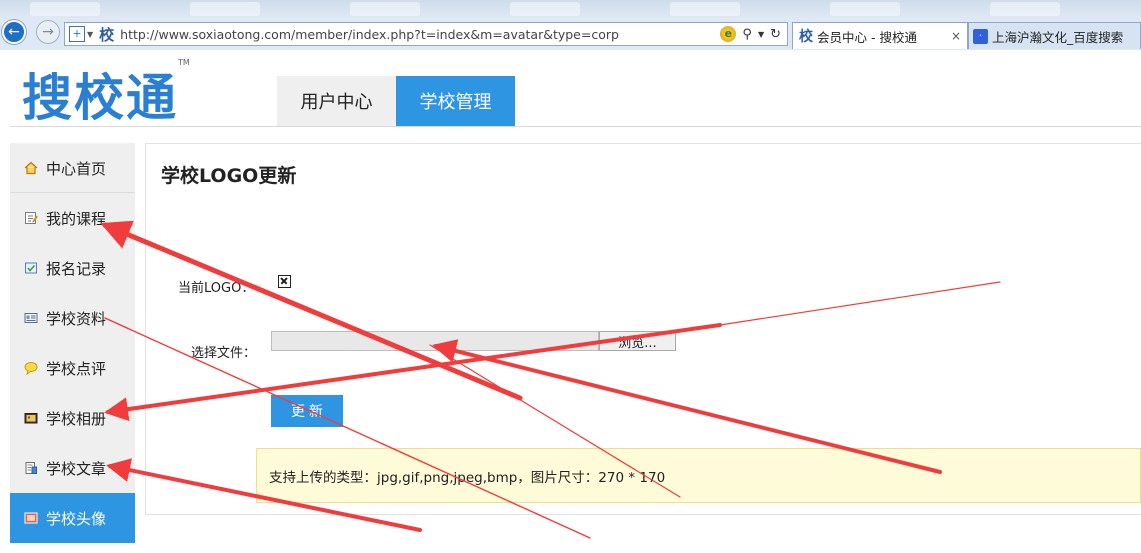 The width and height of the screenshot is (1141, 553). Describe the element at coordinates (31, 218) in the screenshot. I see `edit-note-icon` at that location.